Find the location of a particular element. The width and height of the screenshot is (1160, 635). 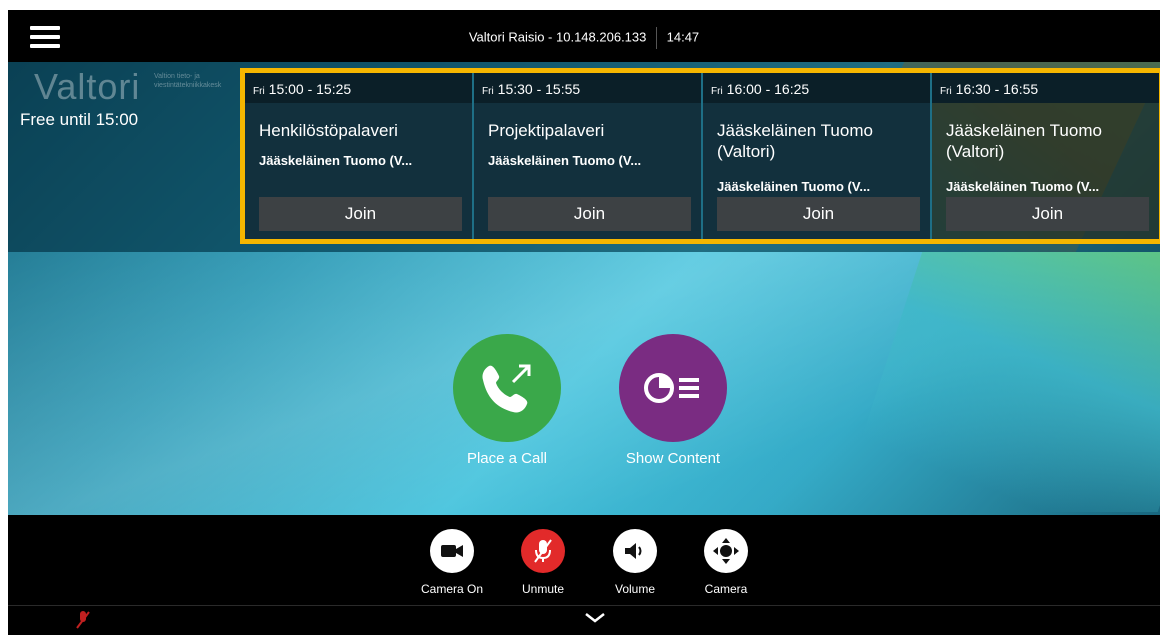

camera-control-button is located at coordinates (726, 551).